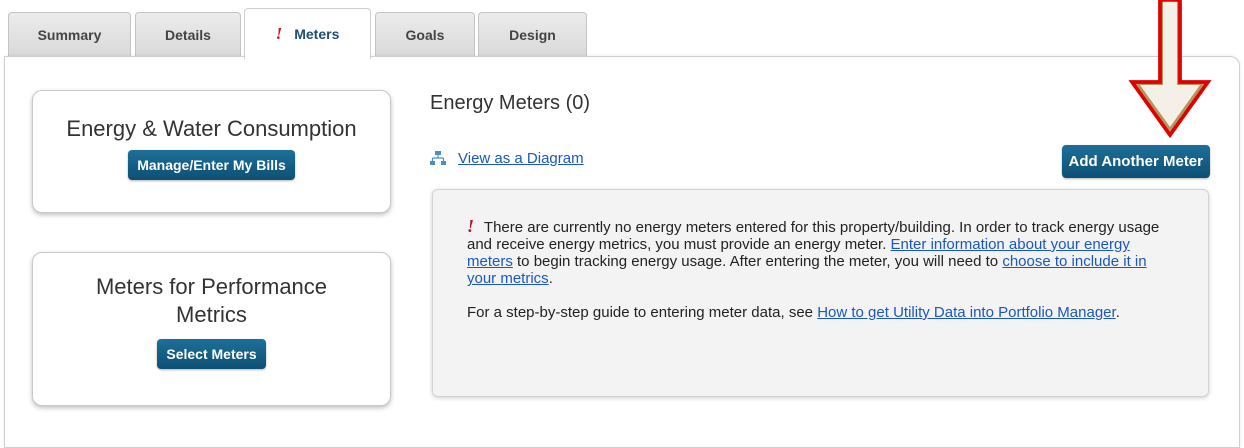 Image resolution: width=1244 pixels, height=448 pixels. I want to click on energy-meters-title: Energy Meters (0), so click(510, 103).